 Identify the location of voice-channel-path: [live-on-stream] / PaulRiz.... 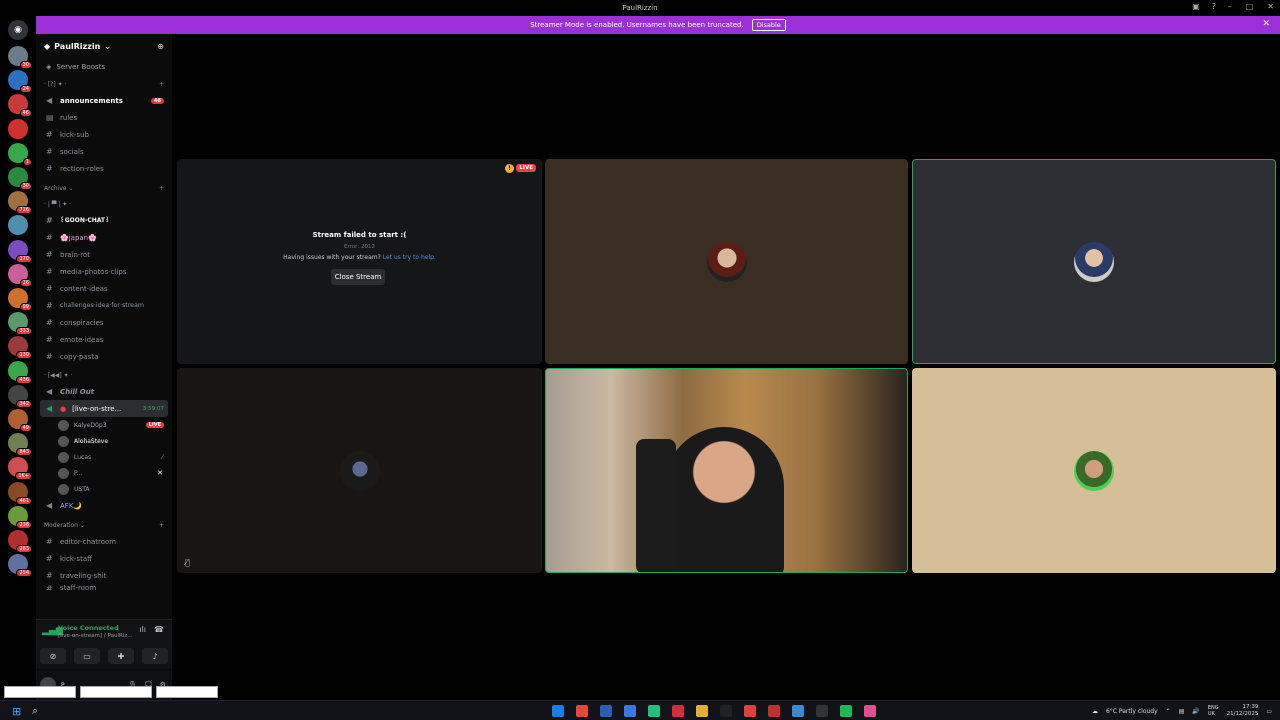
(95, 636).